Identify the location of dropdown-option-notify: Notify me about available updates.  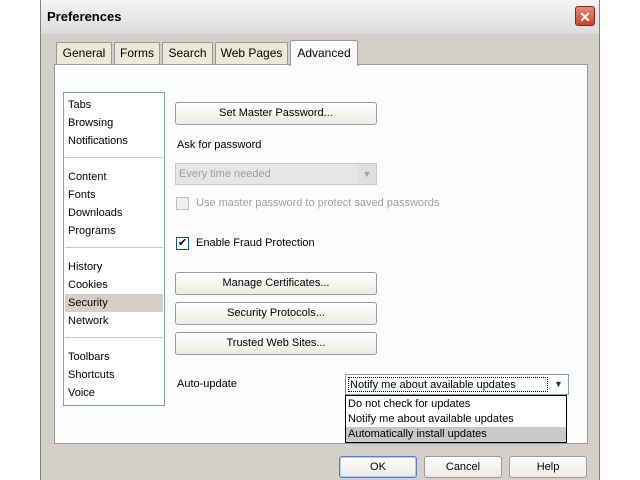
(456, 419).